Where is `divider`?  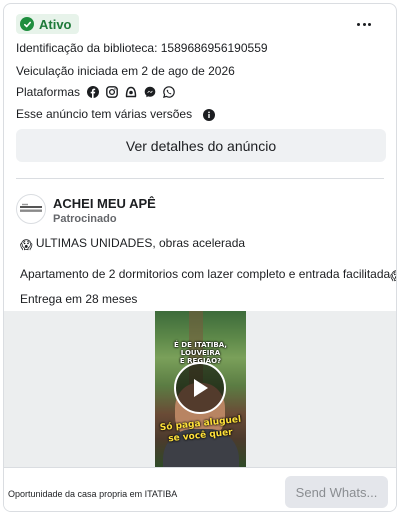
divider is located at coordinates (200, 178).